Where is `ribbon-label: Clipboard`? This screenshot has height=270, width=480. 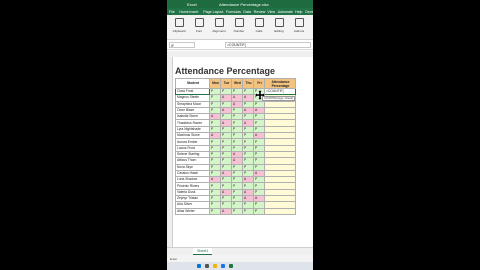
ribbon-label: Clipboard is located at coordinates (179, 31).